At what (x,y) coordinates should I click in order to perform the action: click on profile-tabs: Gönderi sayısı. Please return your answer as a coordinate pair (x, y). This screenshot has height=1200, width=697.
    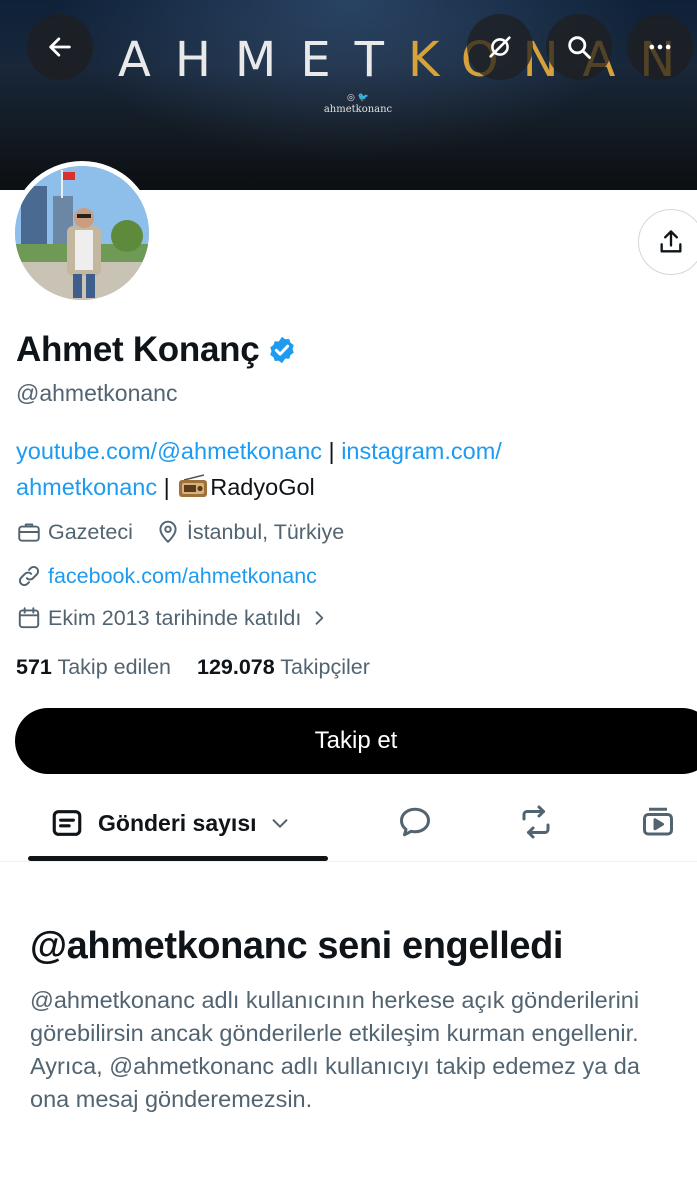
    Looking at the image, I should click on (348, 826).